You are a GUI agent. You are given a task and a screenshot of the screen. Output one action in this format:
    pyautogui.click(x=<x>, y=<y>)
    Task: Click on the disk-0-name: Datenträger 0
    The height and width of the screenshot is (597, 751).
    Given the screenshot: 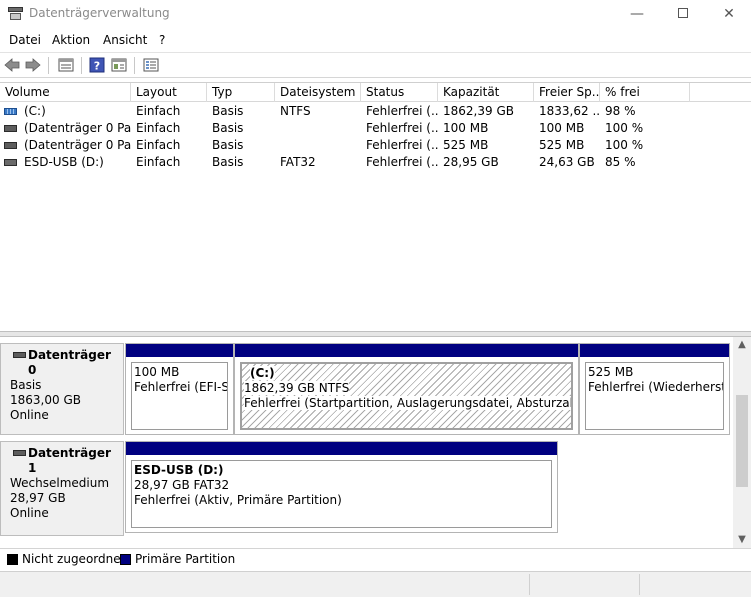 What is the action you would take?
    pyautogui.click(x=66, y=363)
    